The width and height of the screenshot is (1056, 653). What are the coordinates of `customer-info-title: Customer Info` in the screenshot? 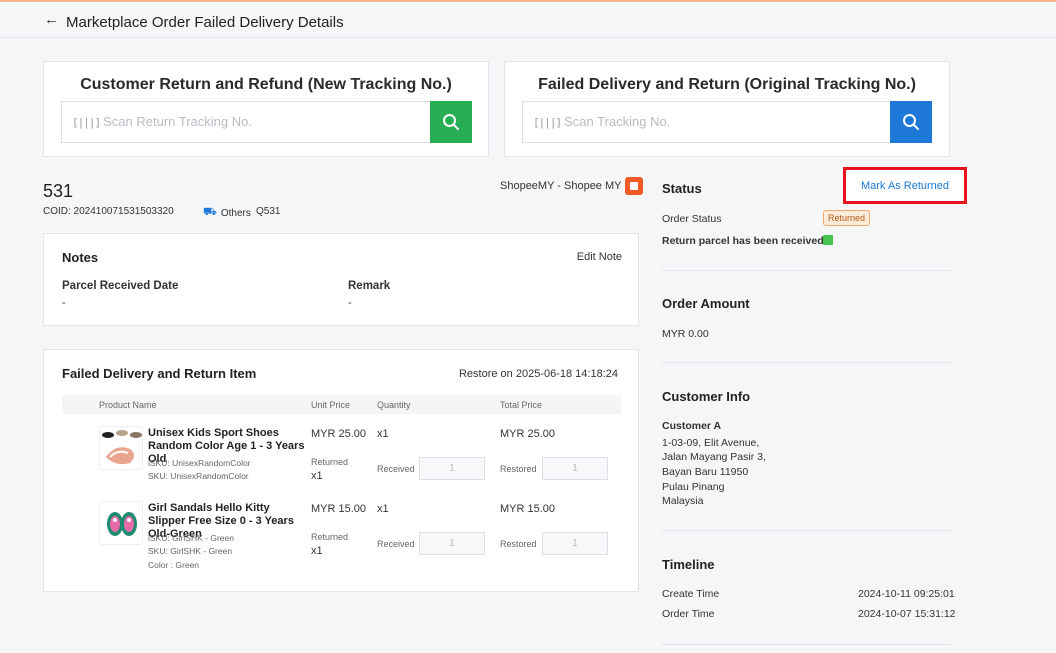 It's located at (706, 396).